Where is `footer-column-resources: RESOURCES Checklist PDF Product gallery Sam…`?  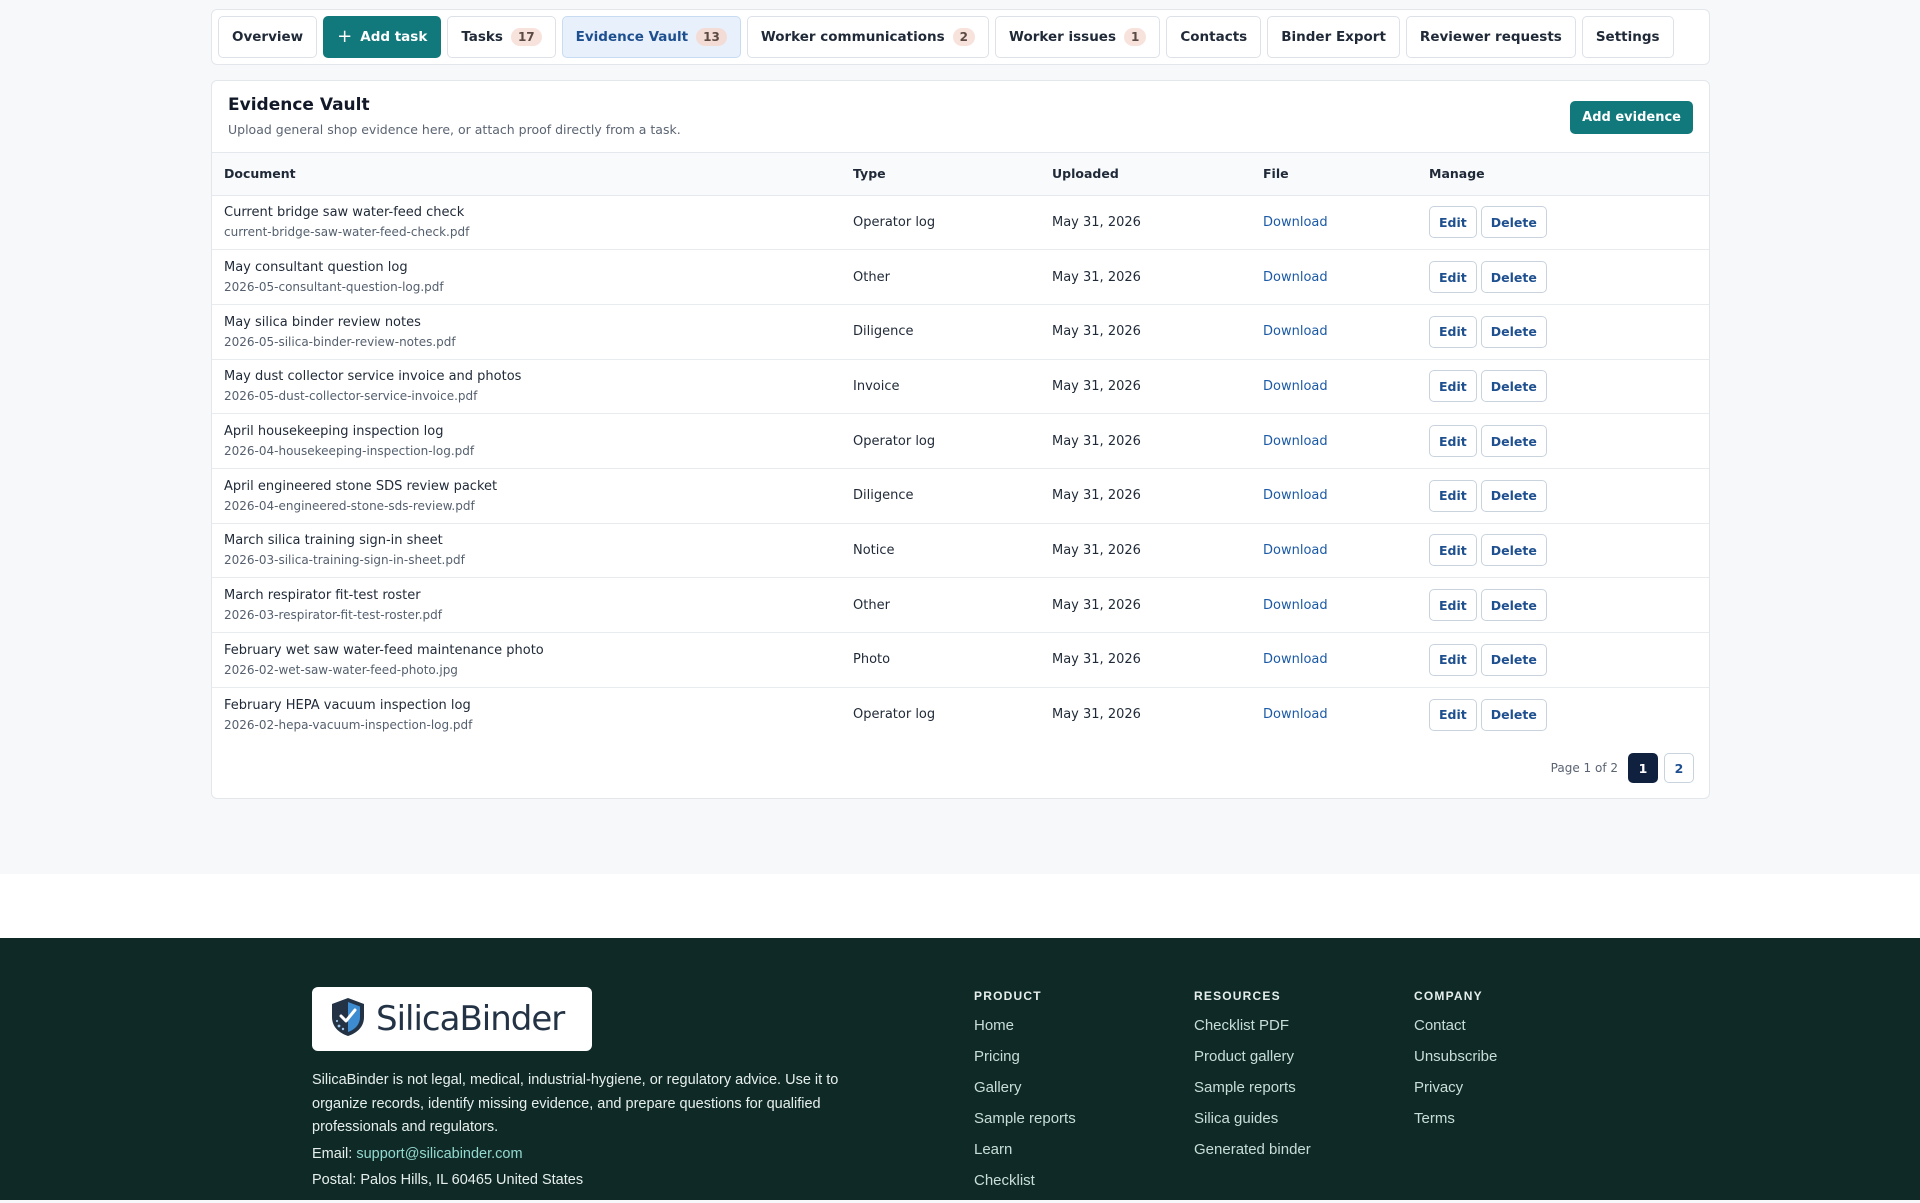 footer-column-resources: RESOURCES Checklist PDF Product gallery Sam… is located at coordinates (1252, 1080).